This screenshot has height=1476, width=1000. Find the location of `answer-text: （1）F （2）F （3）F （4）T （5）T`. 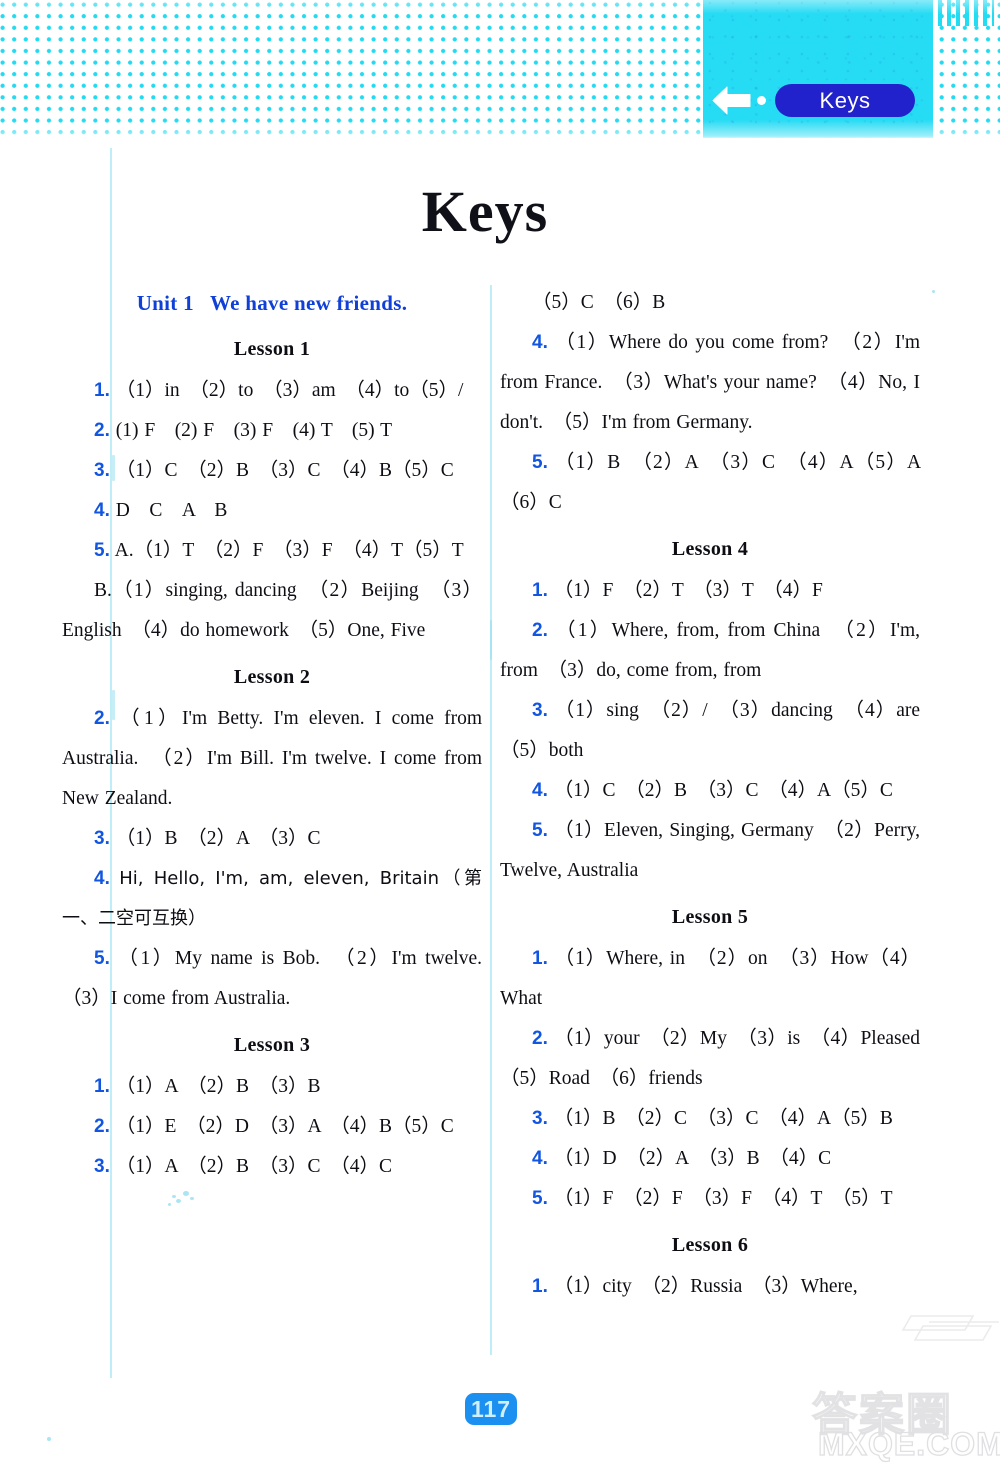

answer-text: （1）F （2）F （3）F （4）T （5）T is located at coordinates (723, 1198).